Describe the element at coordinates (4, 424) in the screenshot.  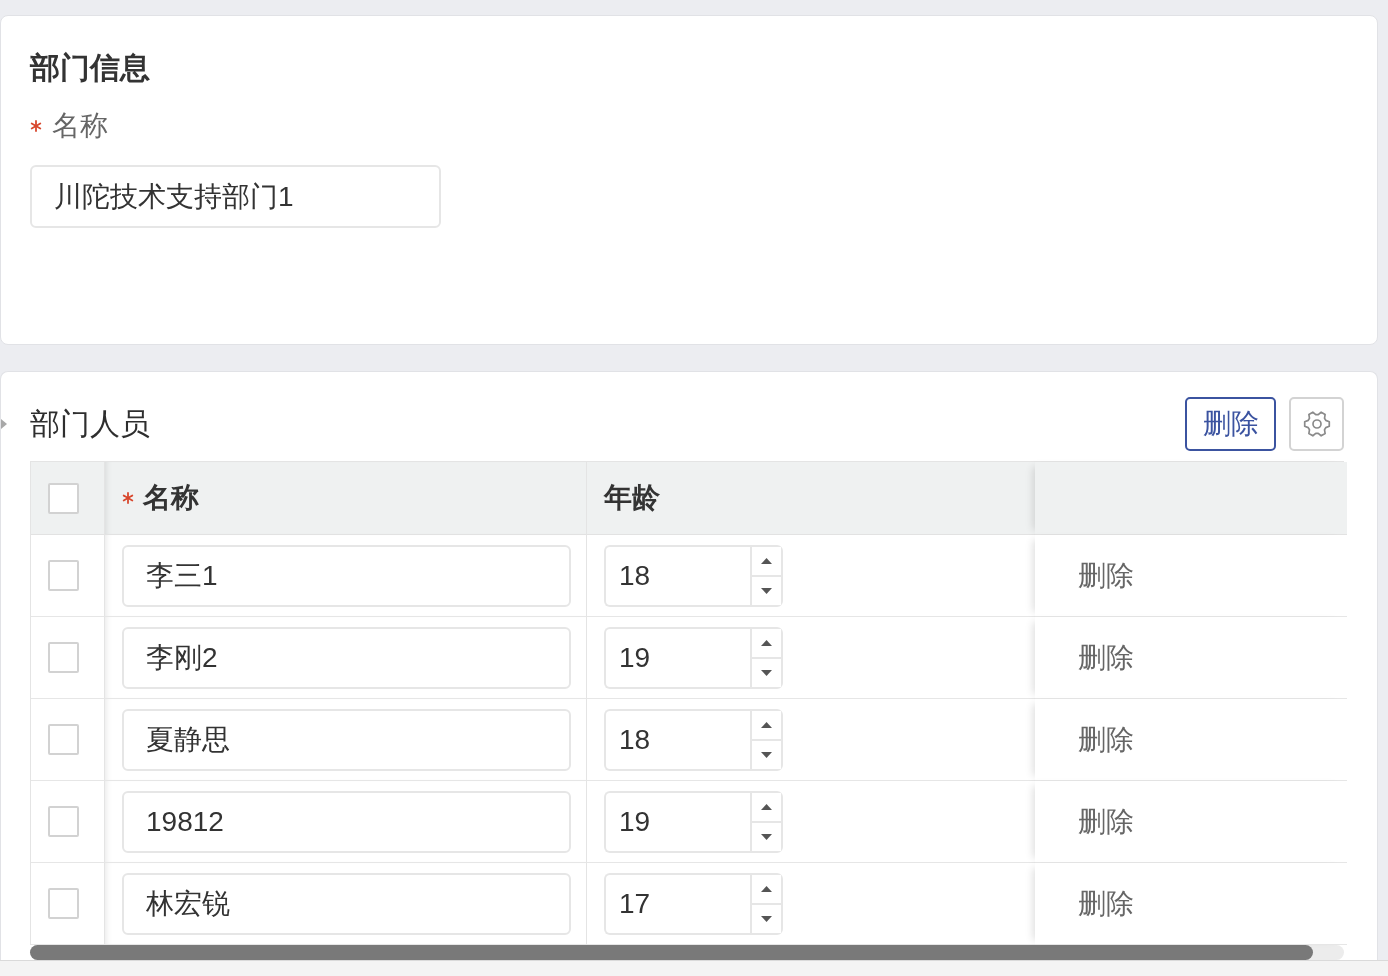
I see `caret-icon` at that location.